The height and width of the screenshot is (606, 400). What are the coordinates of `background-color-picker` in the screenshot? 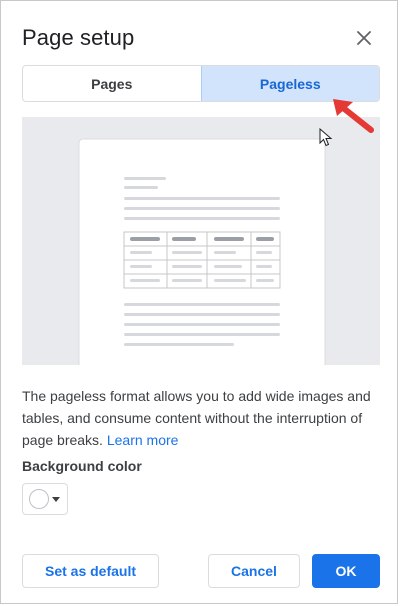 It's located at (45, 499).